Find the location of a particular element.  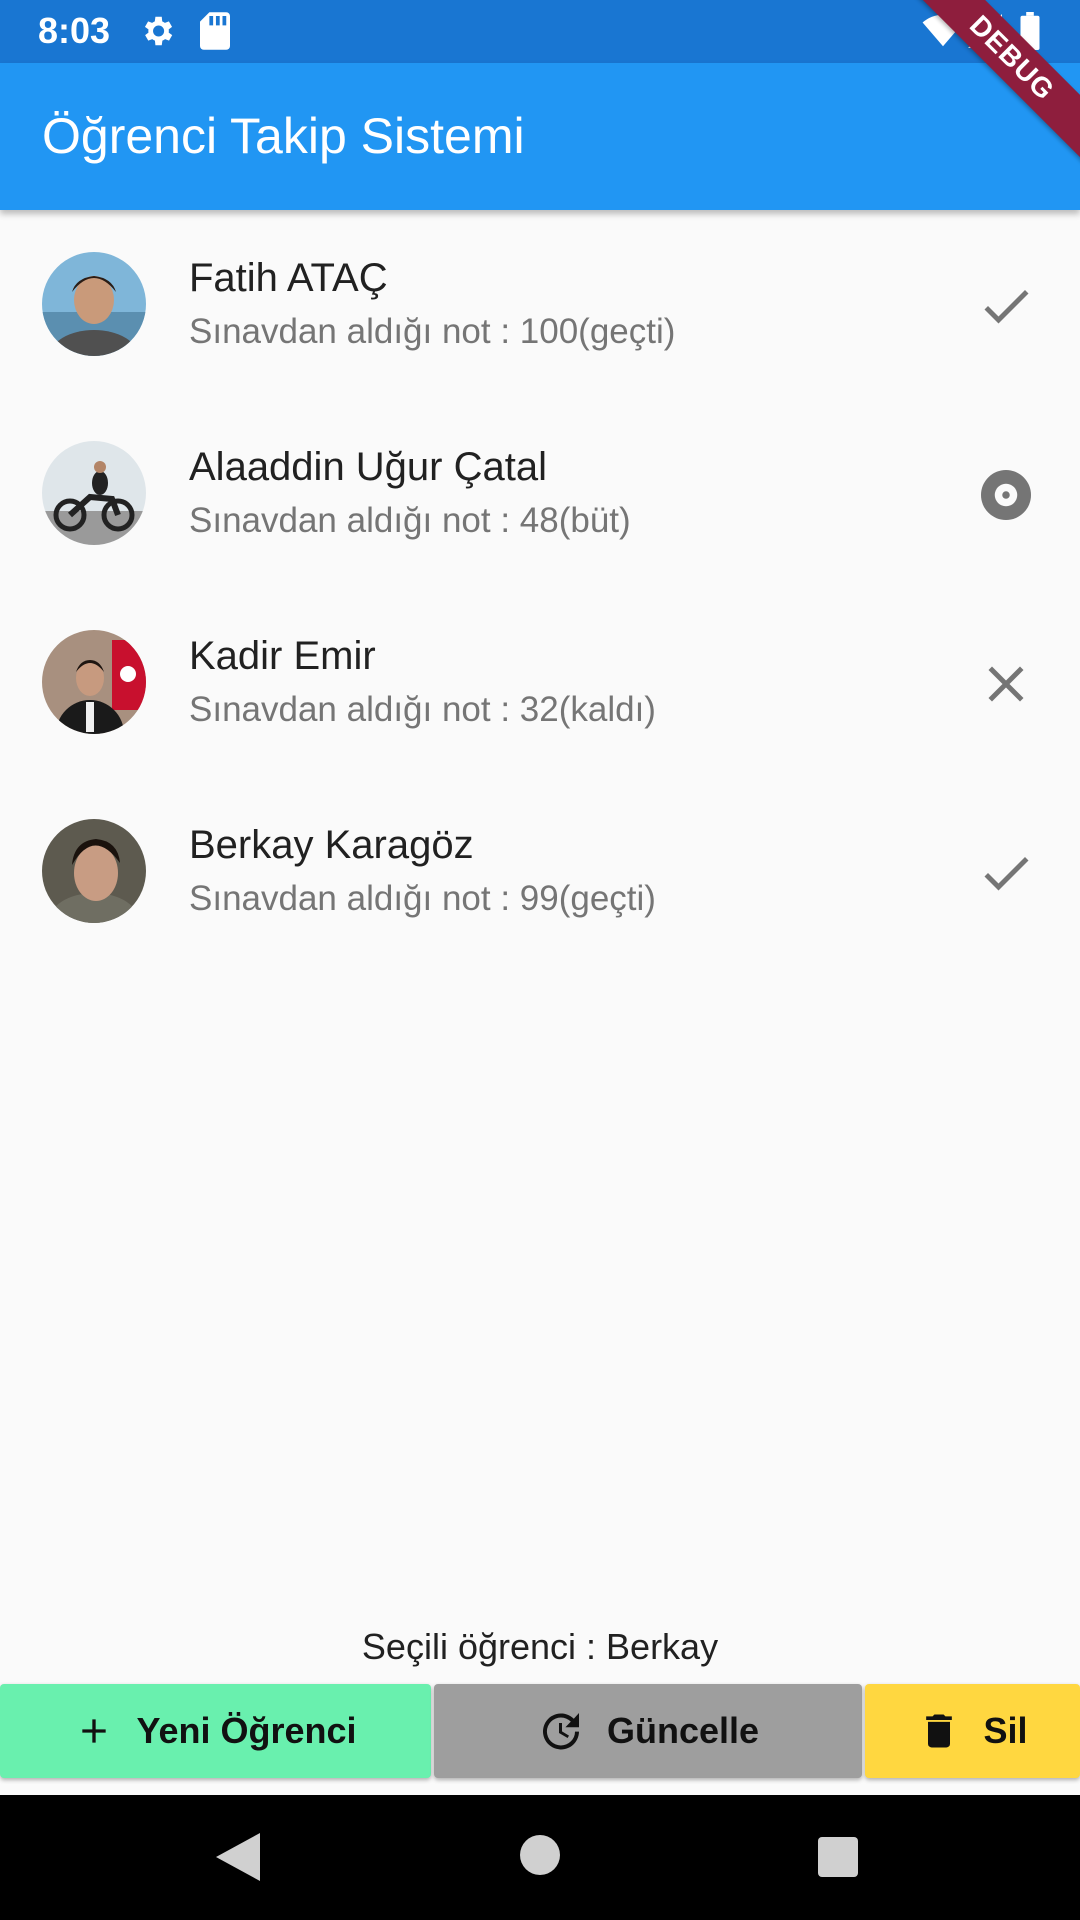

home-icon is located at coordinates (540, 1855).